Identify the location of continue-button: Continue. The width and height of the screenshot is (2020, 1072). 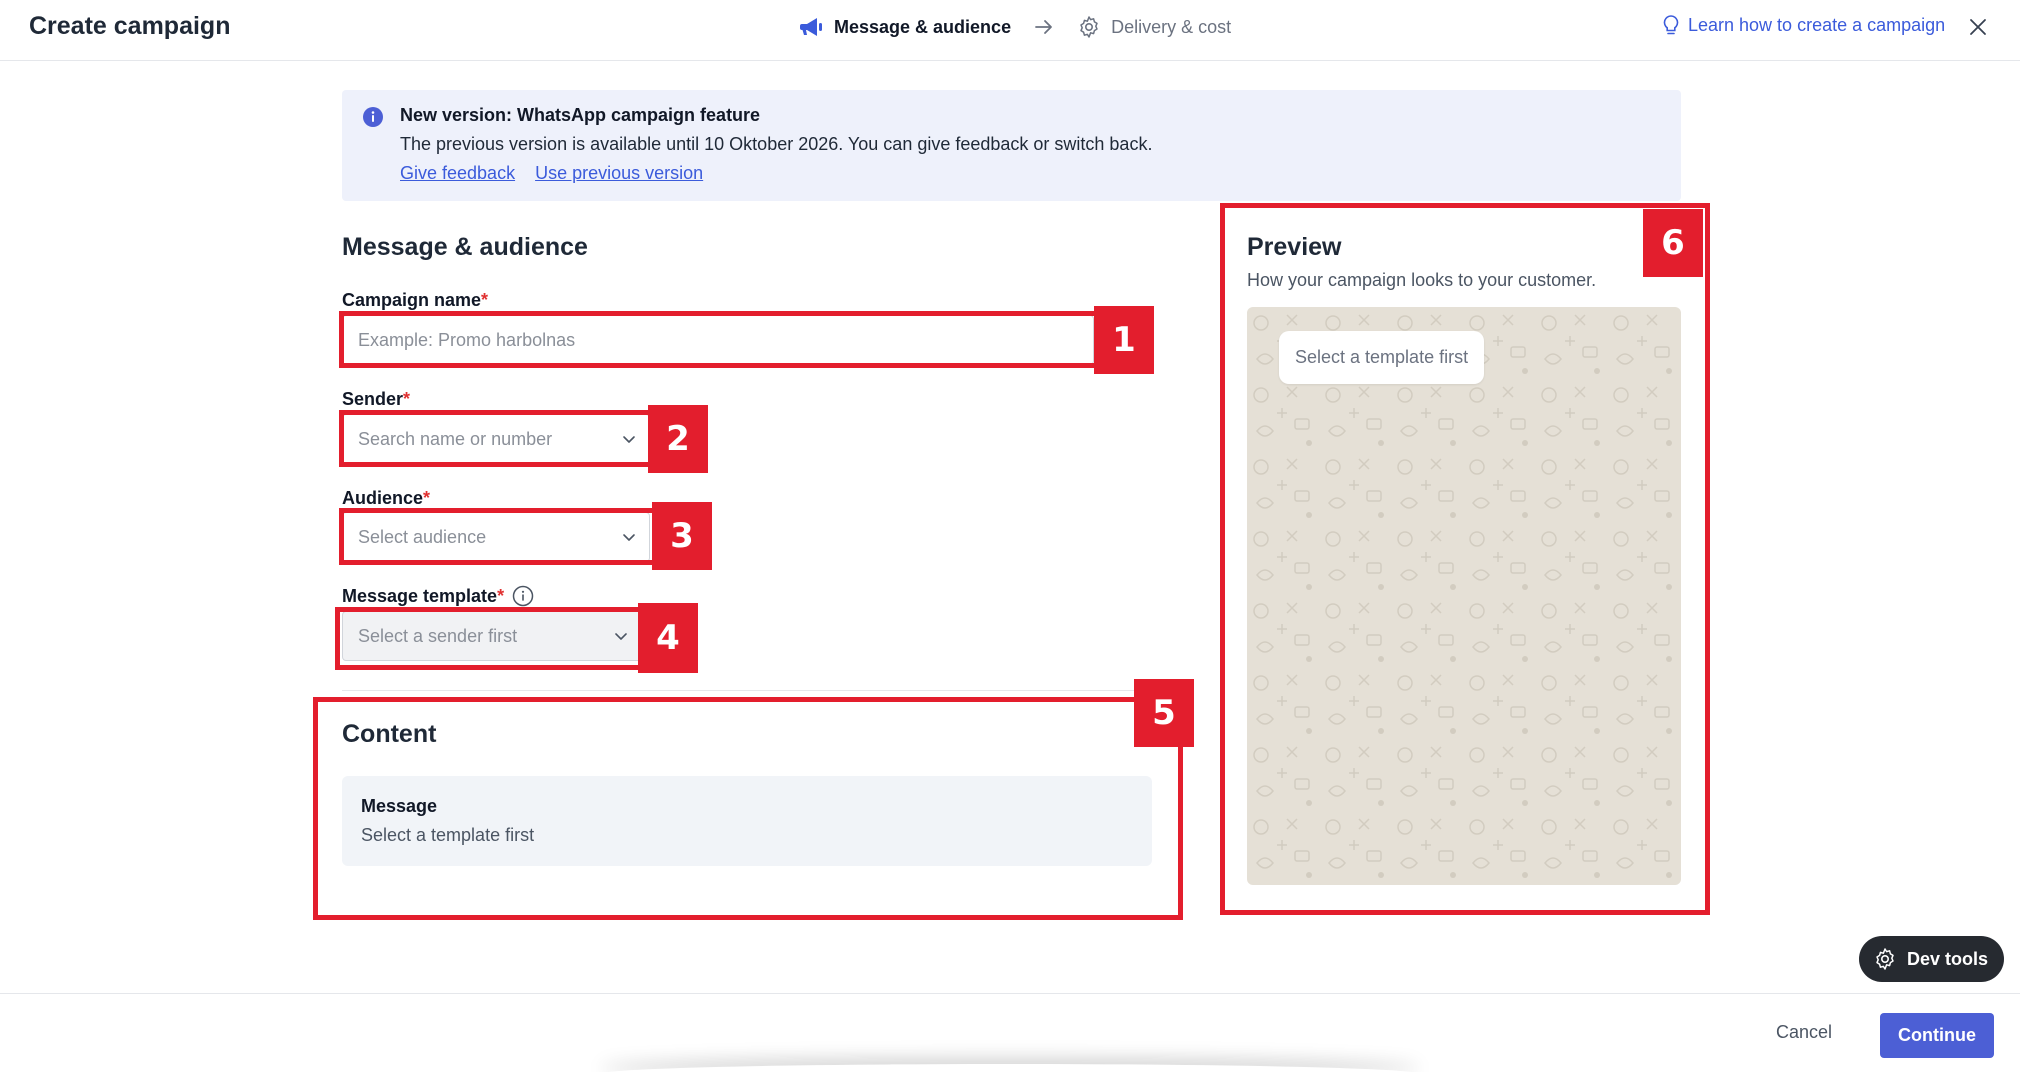
(1937, 1035).